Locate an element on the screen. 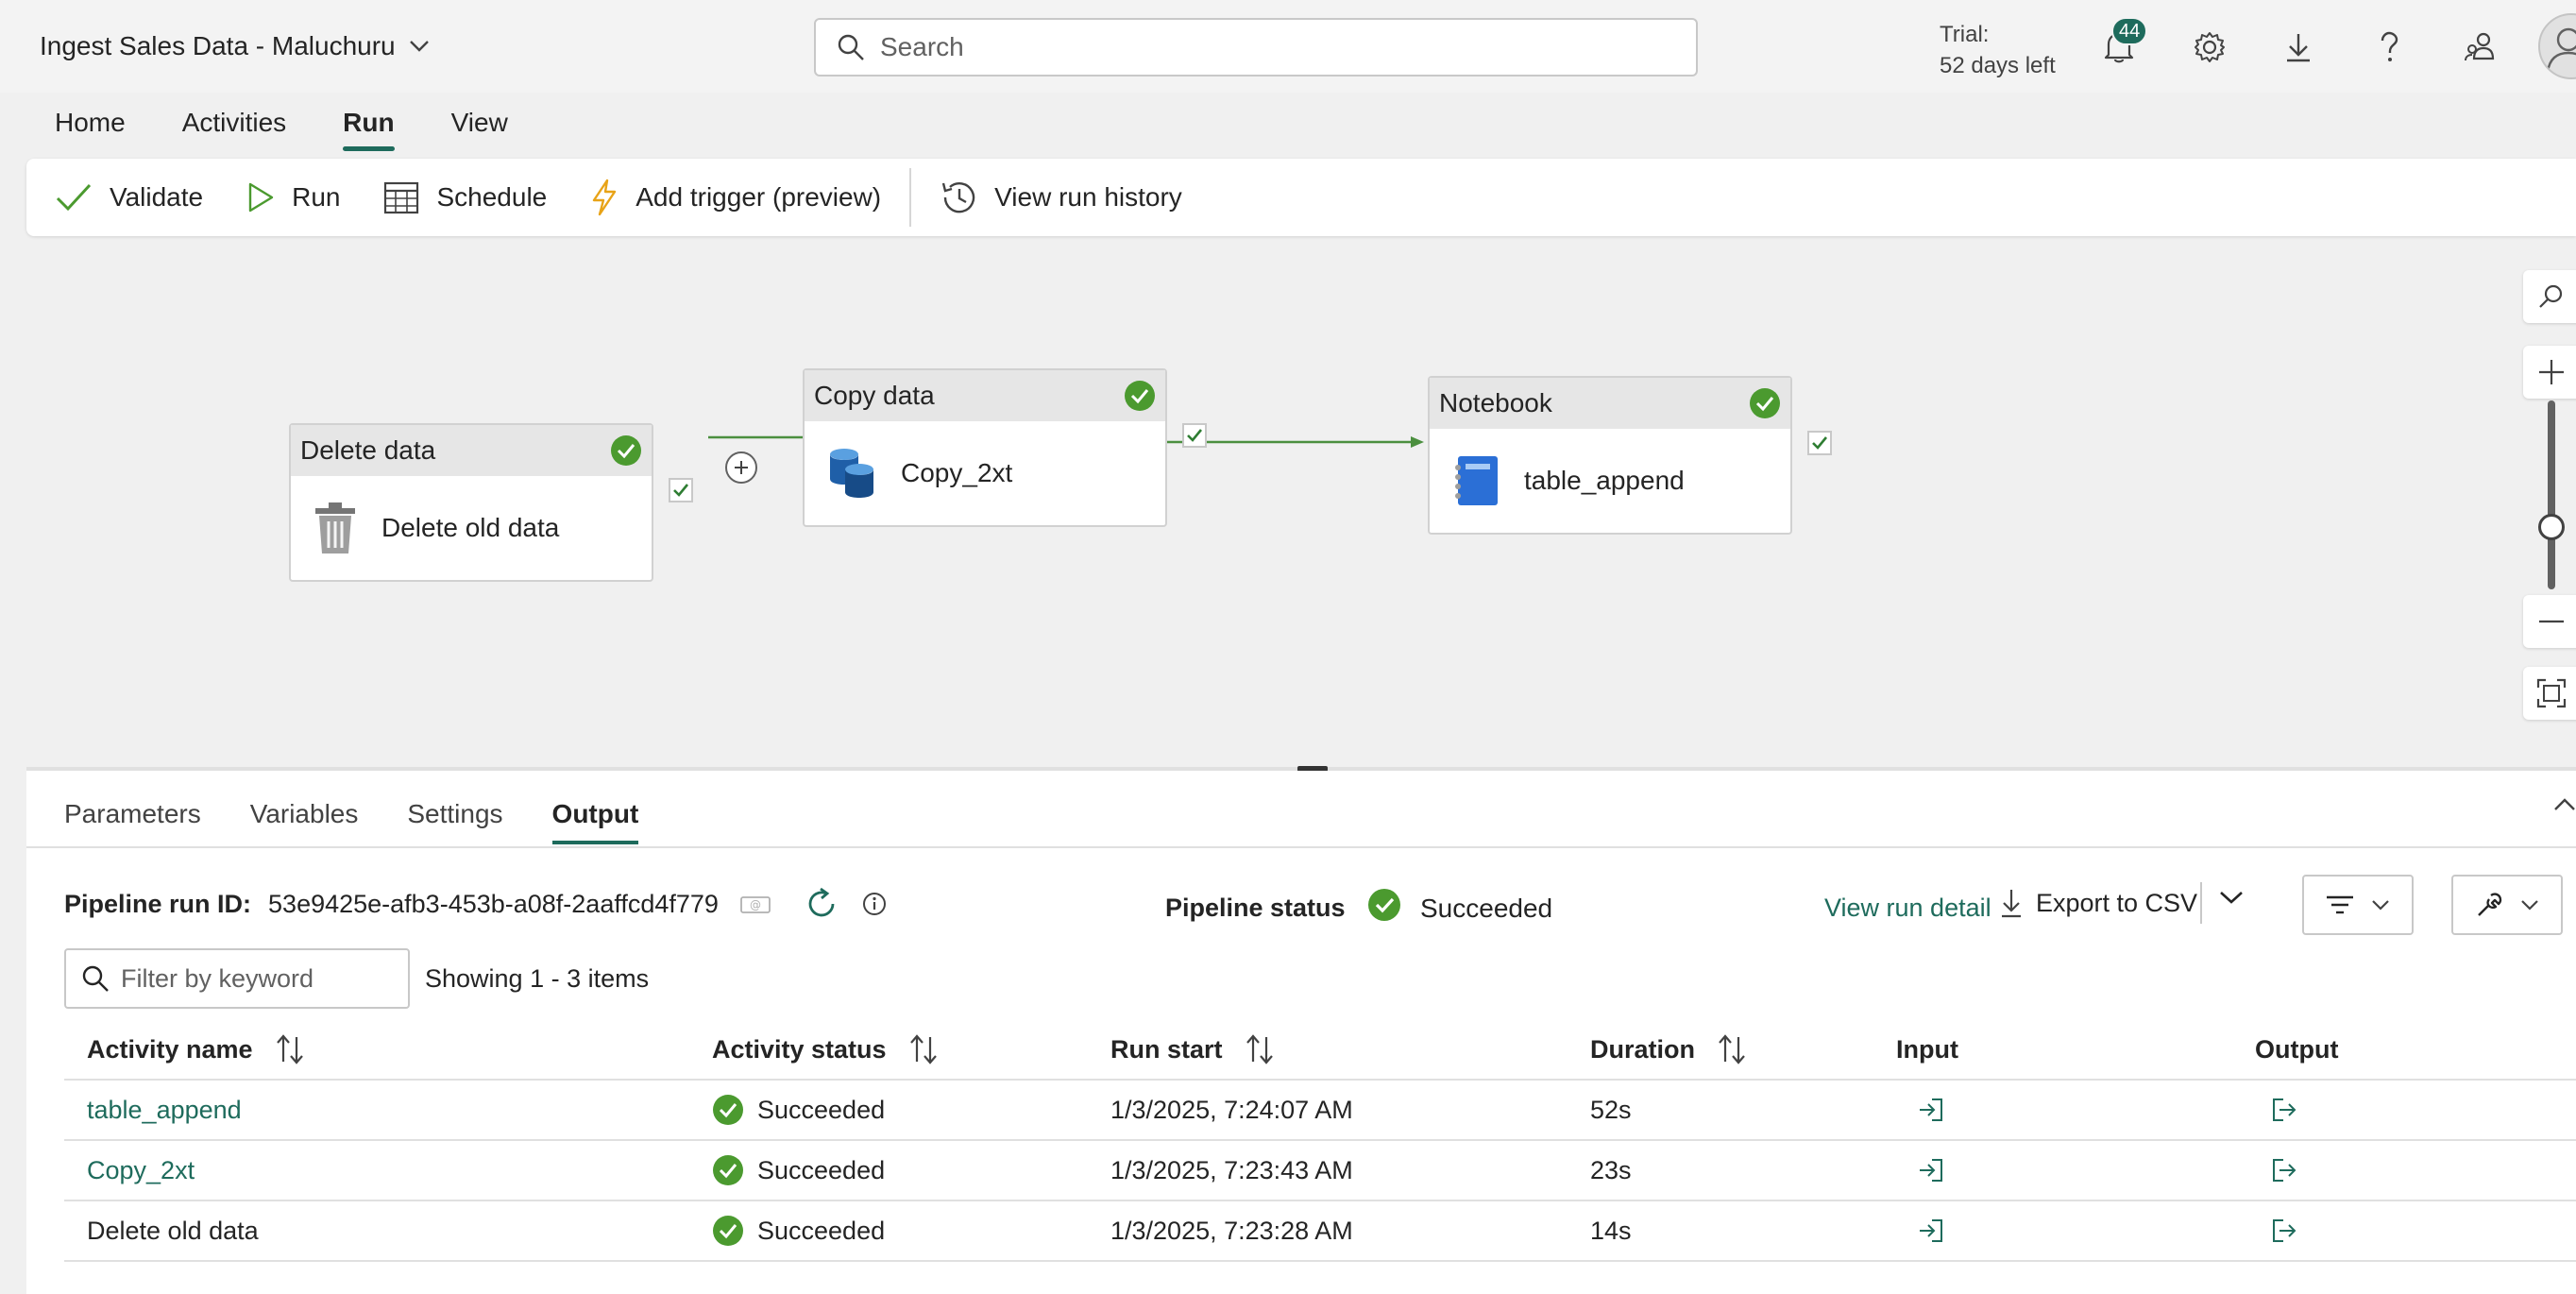 This screenshot has width=2576, height=1294. run-label: Run is located at coordinates (316, 197).